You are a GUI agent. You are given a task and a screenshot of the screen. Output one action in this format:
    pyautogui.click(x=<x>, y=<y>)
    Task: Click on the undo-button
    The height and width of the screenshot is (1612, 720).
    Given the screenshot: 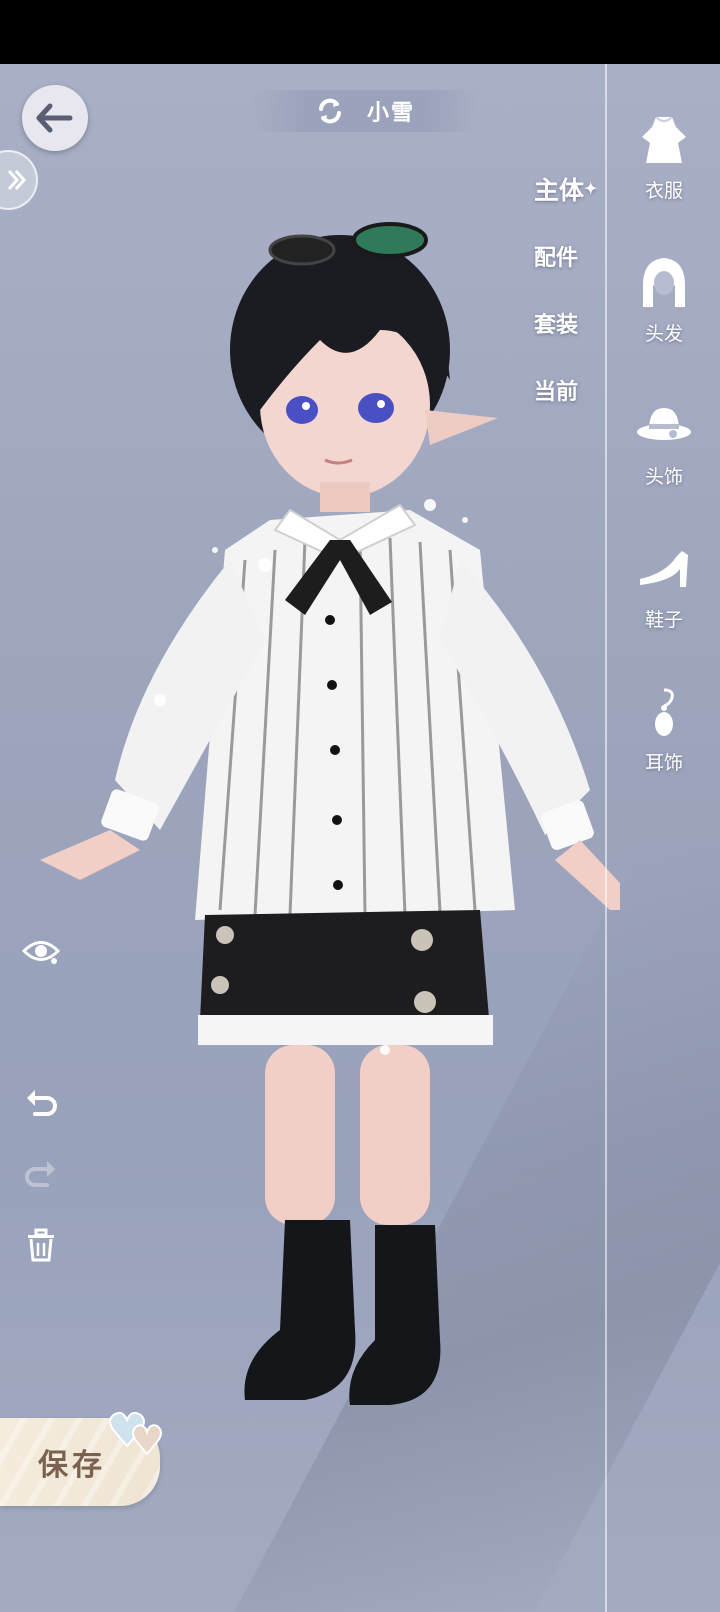 What is the action you would take?
    pyautogui.click(x=41, y=1104)
    